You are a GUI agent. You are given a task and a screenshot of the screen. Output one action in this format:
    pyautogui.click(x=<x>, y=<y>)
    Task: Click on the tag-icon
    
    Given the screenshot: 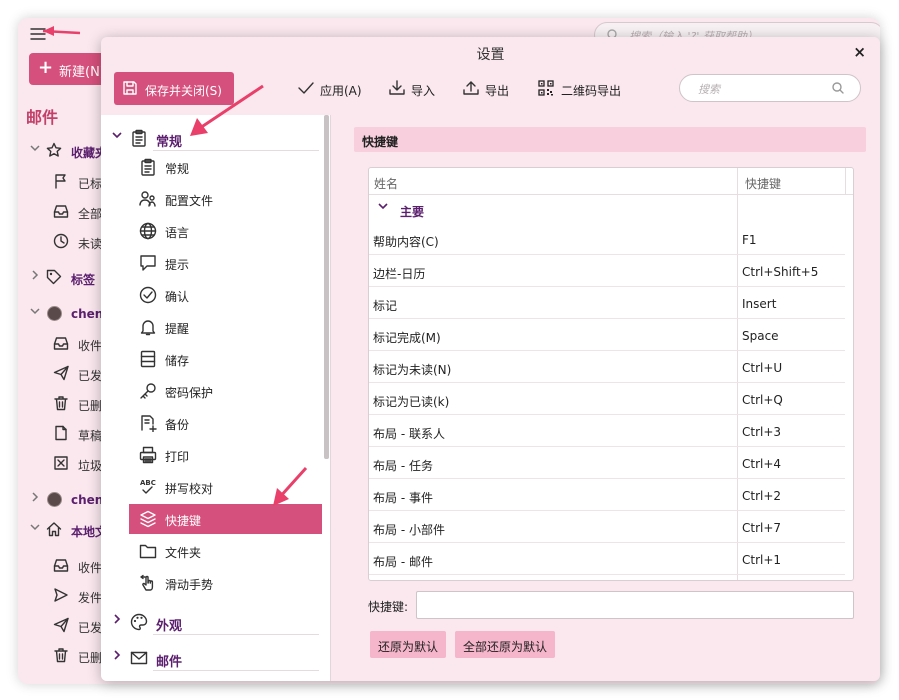 What is the action you would take?
    pyautogui.click(x=54, y=277)
    